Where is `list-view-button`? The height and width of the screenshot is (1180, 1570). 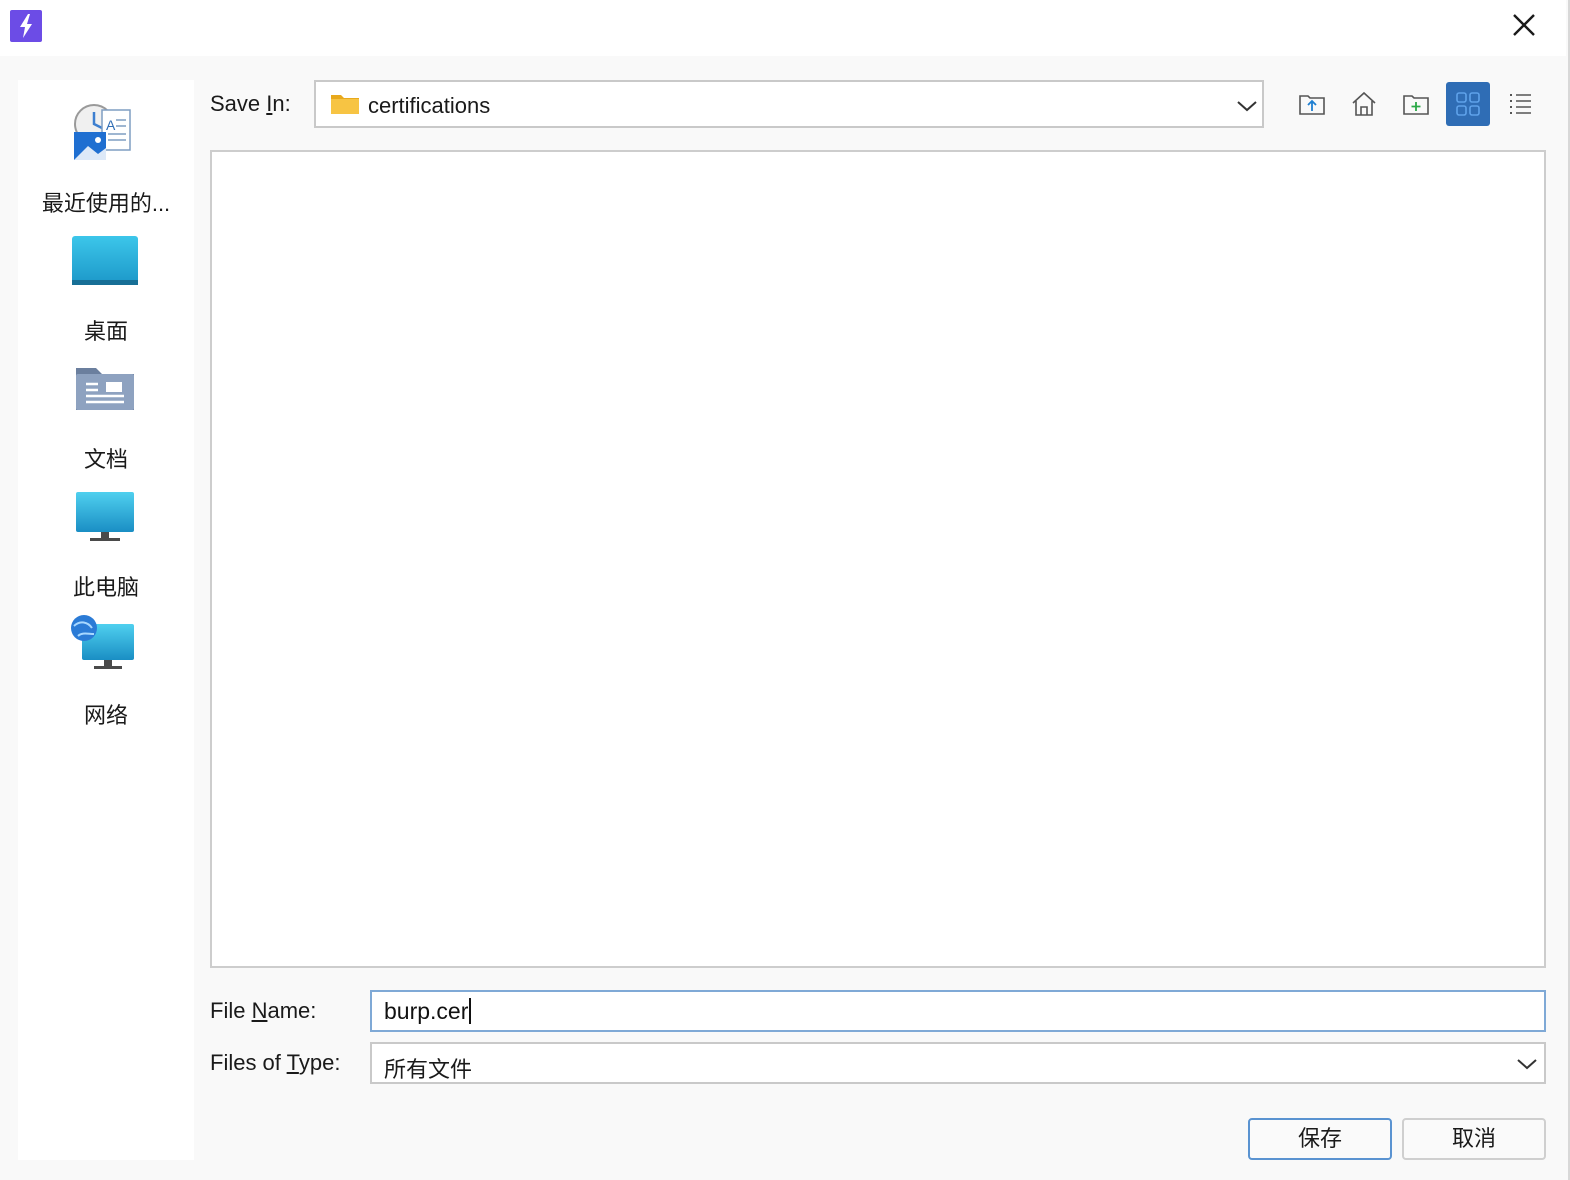 list-view-button is located at coordinates (1520, 104).